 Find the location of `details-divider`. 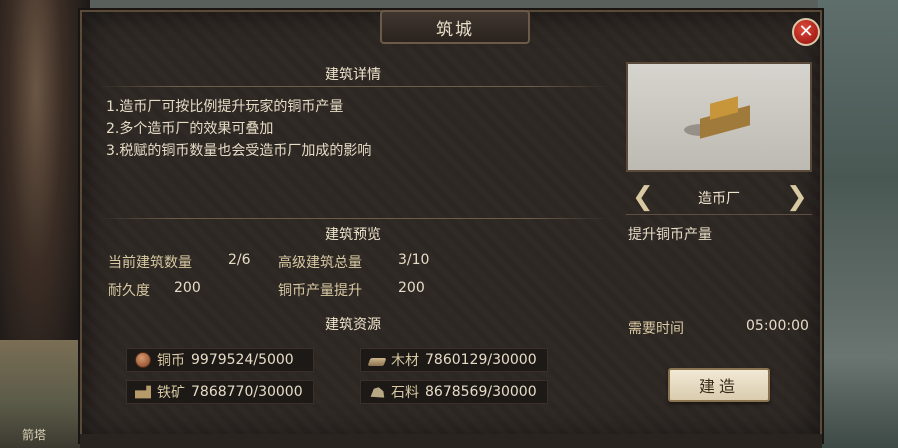

details-divider is located at coordinates (353, 86).